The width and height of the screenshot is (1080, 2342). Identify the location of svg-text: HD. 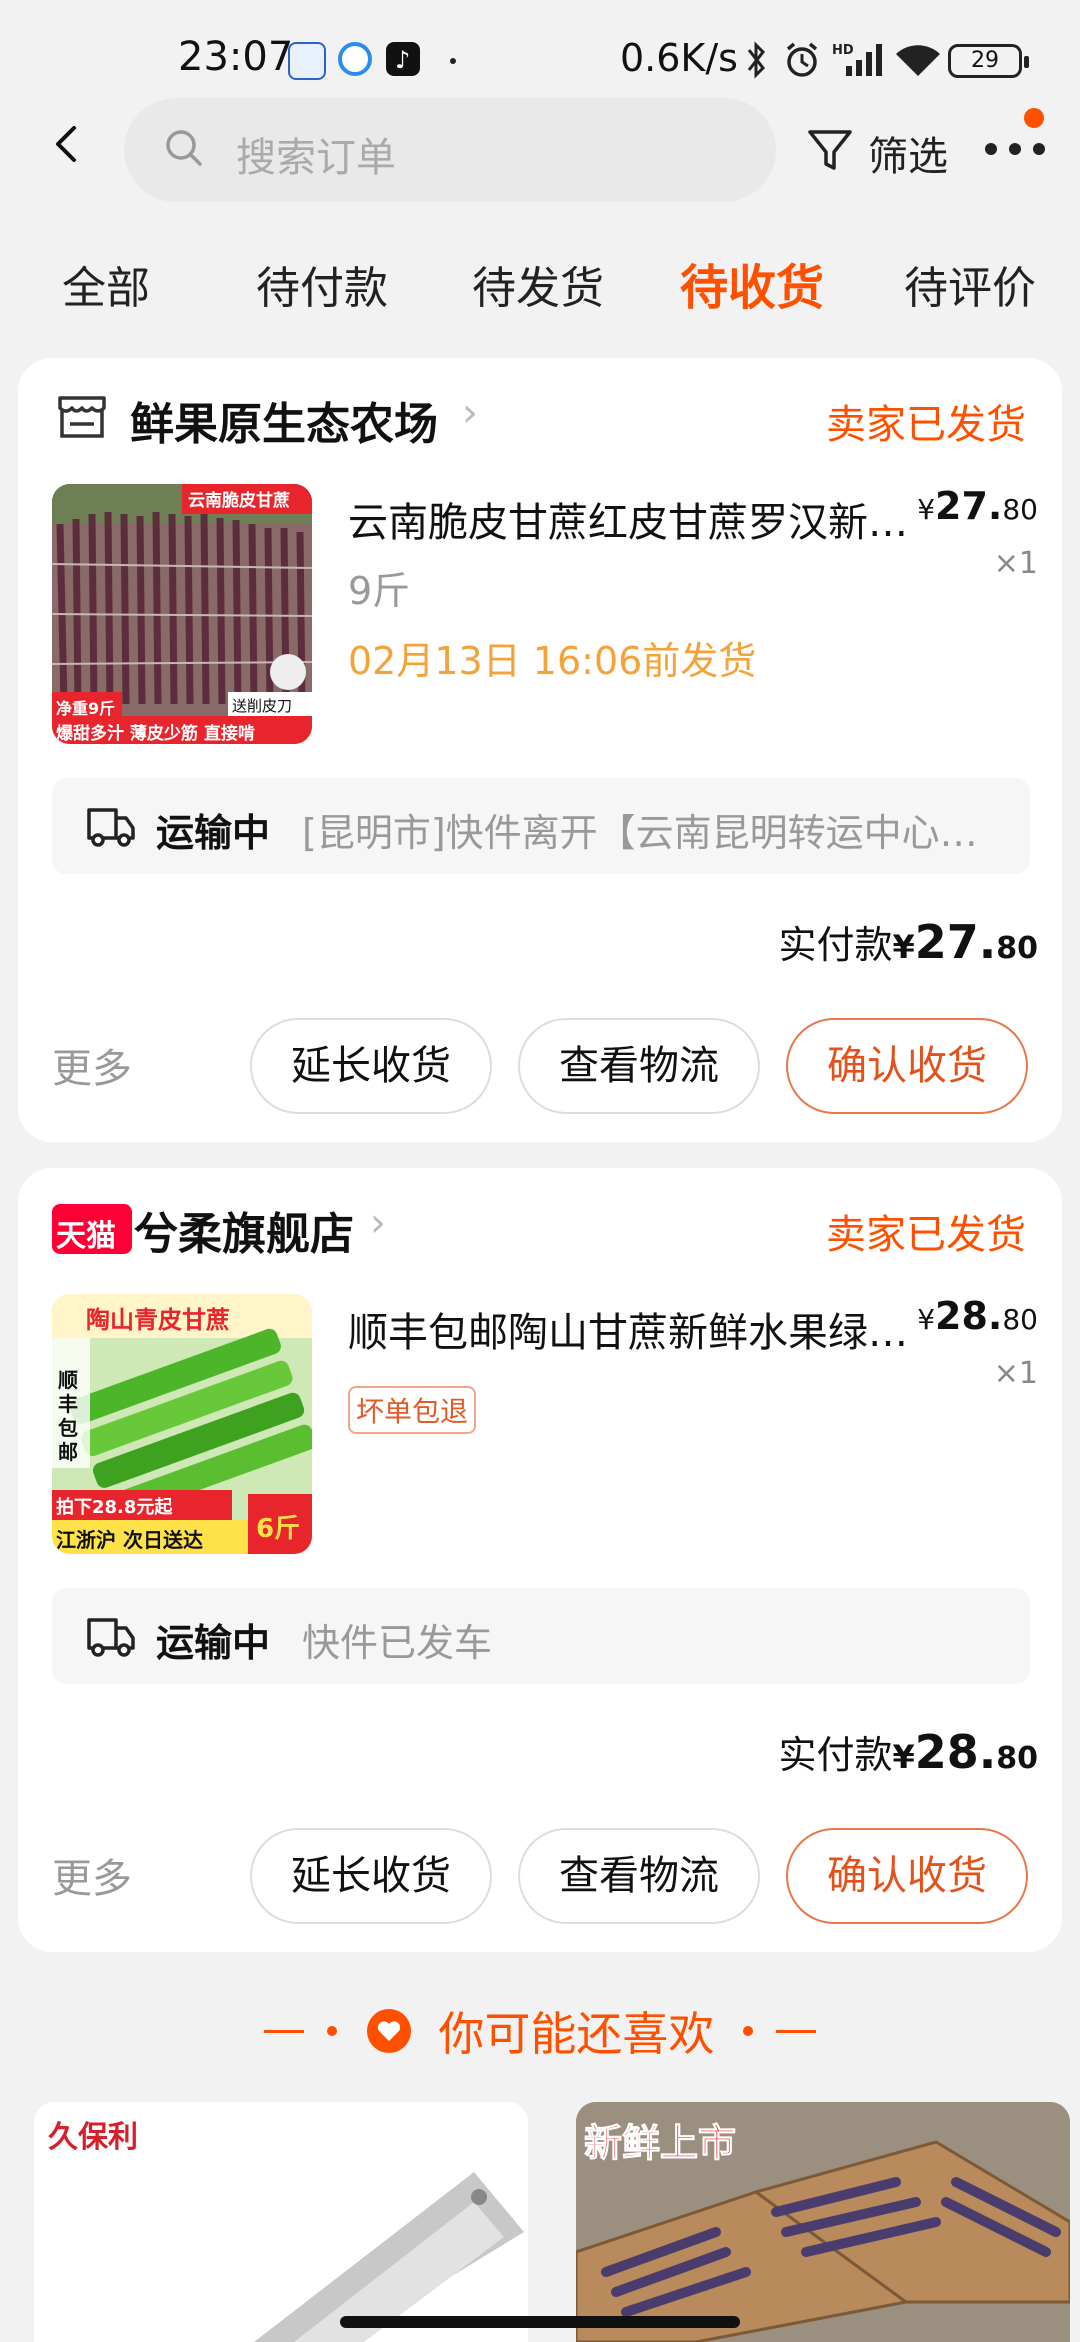
(843, 50).